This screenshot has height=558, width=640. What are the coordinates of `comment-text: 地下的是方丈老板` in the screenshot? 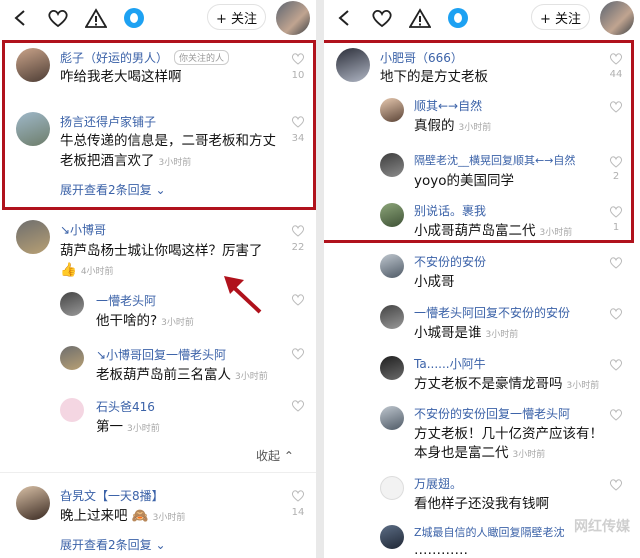 It's located at (434, 77).